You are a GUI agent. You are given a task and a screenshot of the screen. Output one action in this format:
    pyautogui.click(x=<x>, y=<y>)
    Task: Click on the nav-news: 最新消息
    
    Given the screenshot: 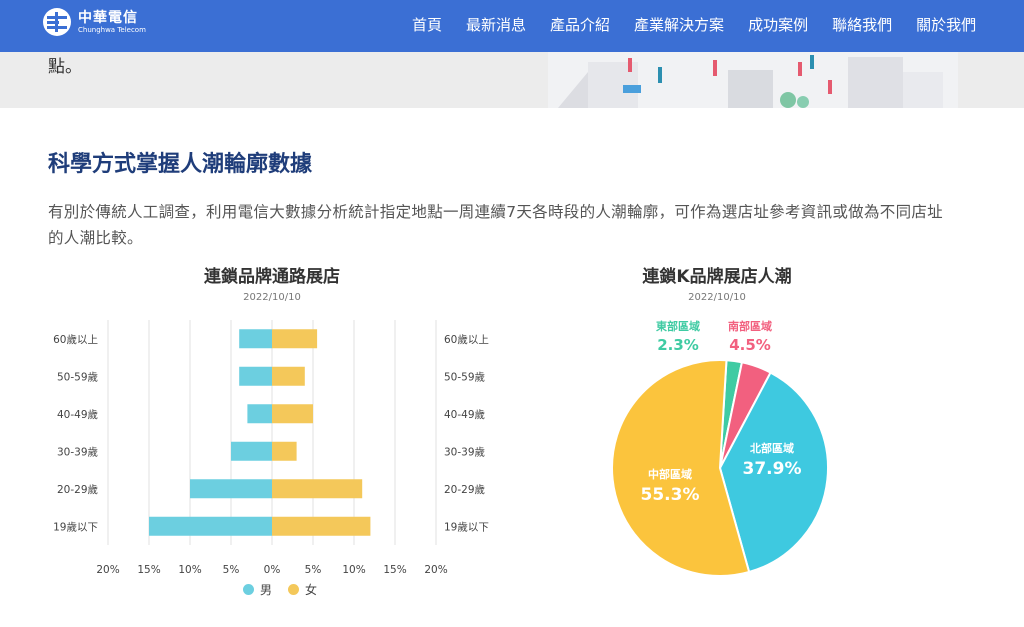 What is the action you would take?
    pyautogui.click(x=496, y=24)
    